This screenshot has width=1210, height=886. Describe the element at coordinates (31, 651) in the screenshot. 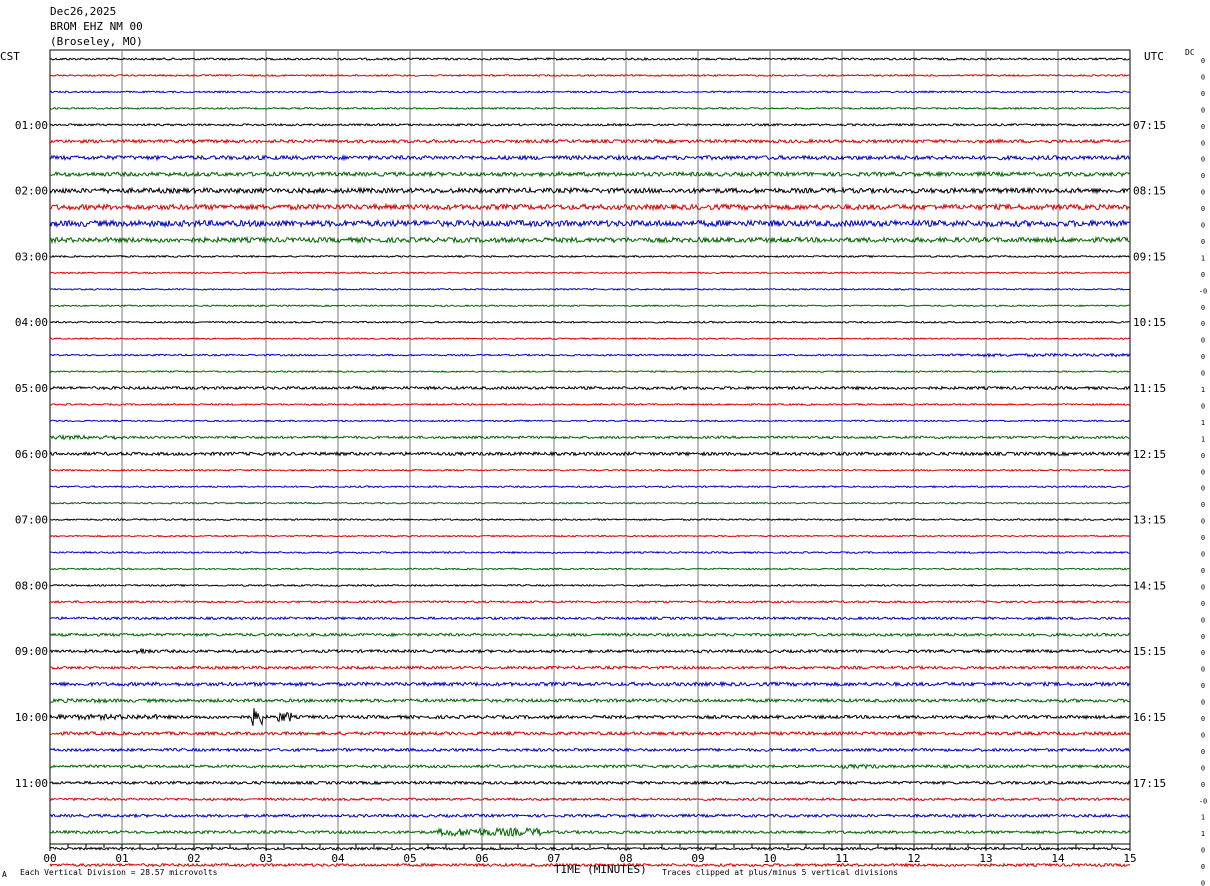

I see `left-hour-label: 09:00` at that location.